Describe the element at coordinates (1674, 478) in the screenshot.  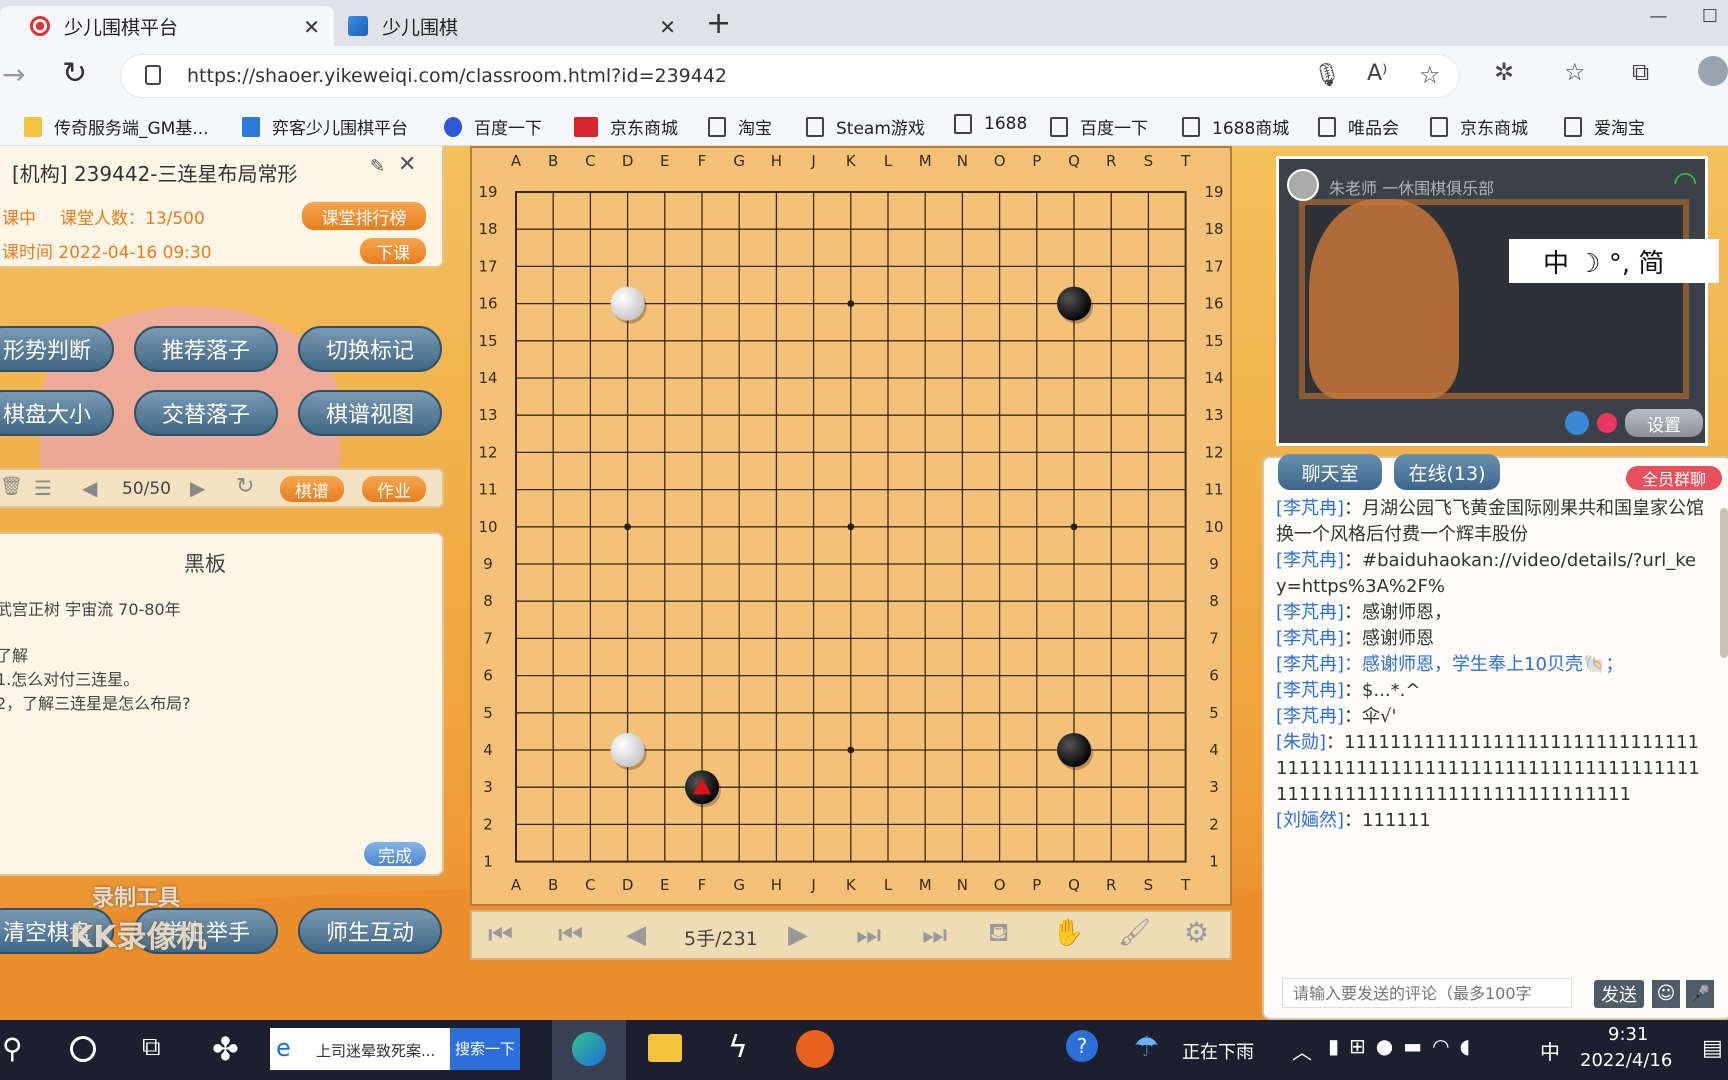
I see `group-chat-button: 全员群聊` at that location.